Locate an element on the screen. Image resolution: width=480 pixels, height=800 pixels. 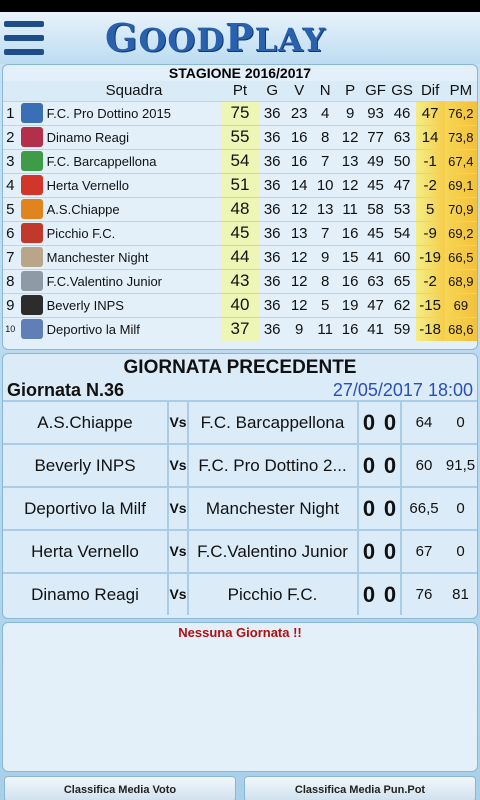
points-cell: 37 is located at coordinates (240, 328).